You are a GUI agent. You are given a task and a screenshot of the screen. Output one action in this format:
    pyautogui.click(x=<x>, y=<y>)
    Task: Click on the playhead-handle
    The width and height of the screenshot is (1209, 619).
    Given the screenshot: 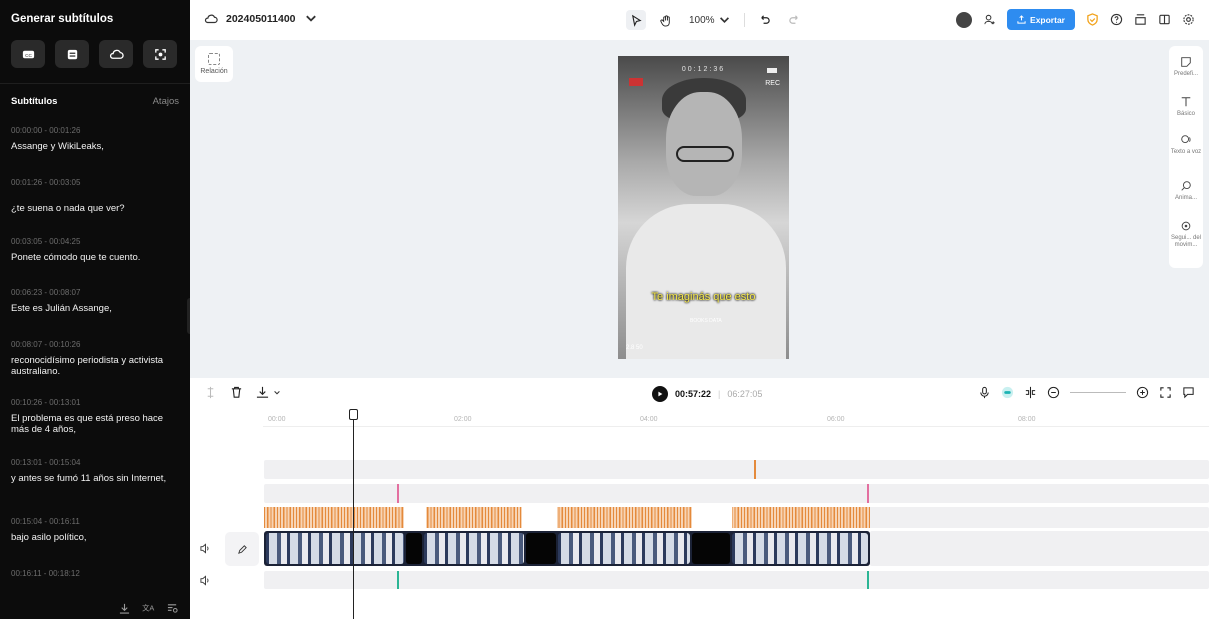 What is the action you would take?
    pyautogui.click(x=353, y=414)
    